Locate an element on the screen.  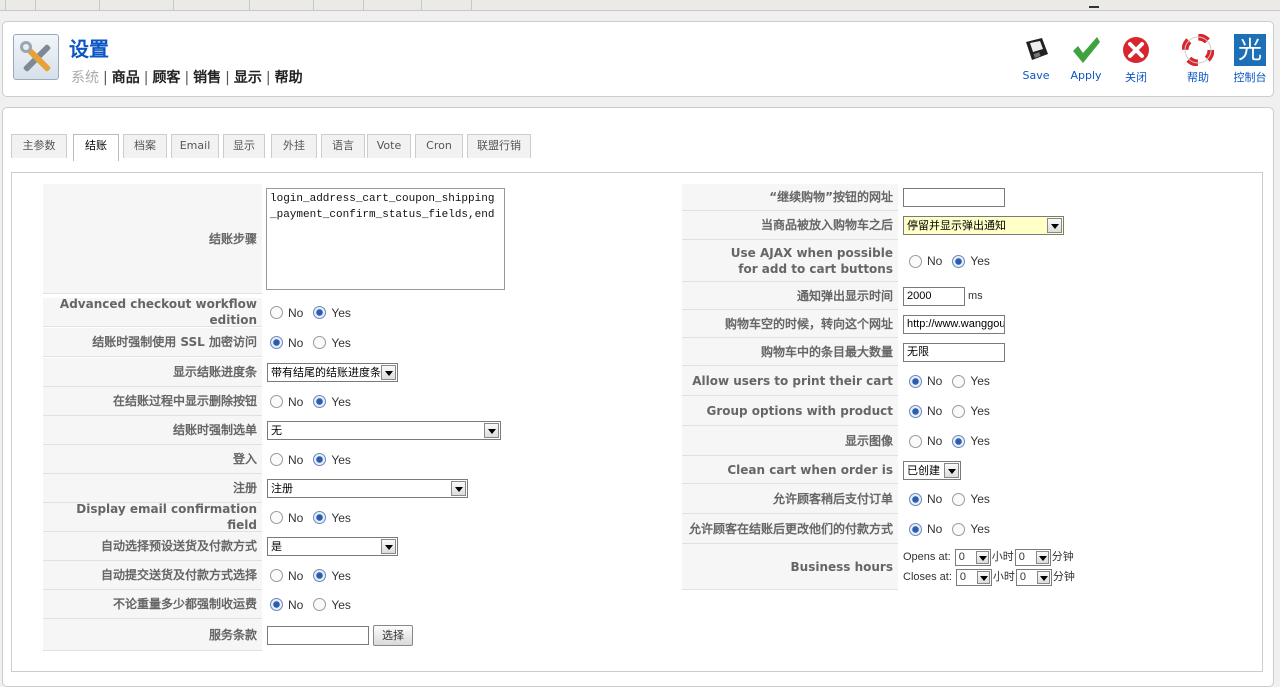
tab-email: Email is located at coordinates (195, 146).